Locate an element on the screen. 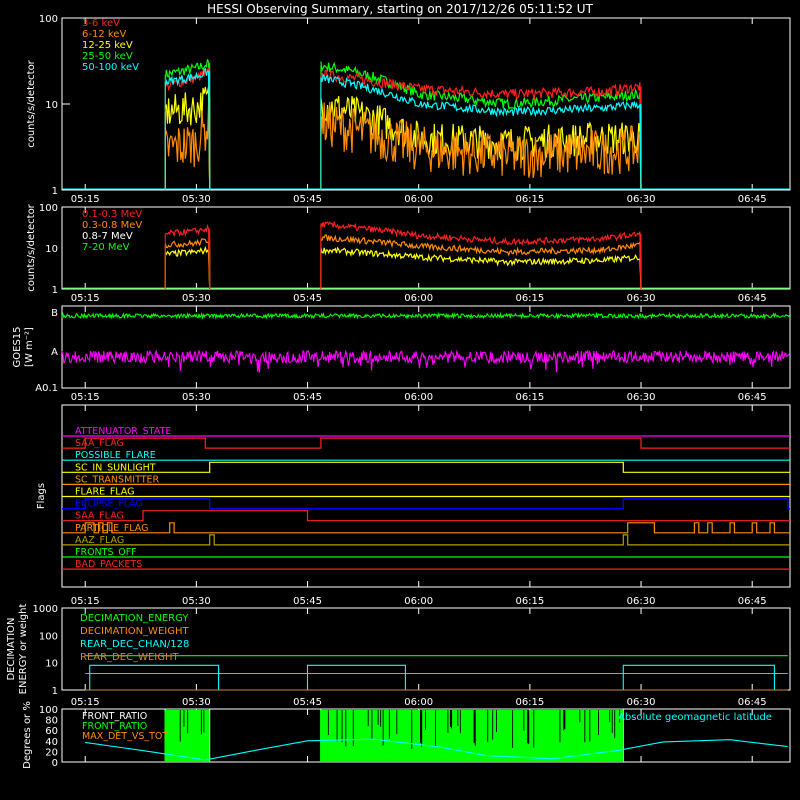 Image resolution: width=800 pixels, height=800 pixels. y-axis-label: Degrees or % is located at coordinates (27, 735).